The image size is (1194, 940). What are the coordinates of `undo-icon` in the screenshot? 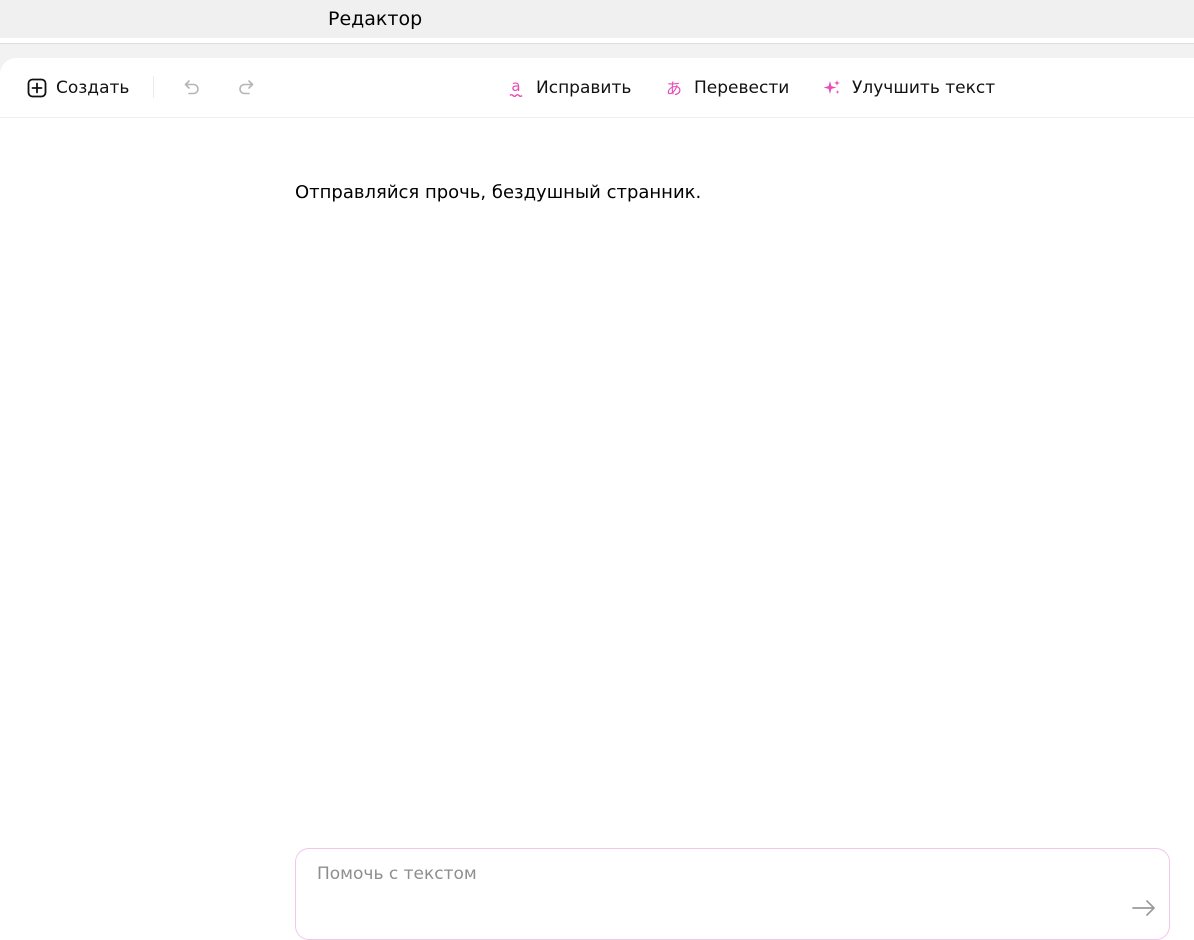 It's located at (192, 87).